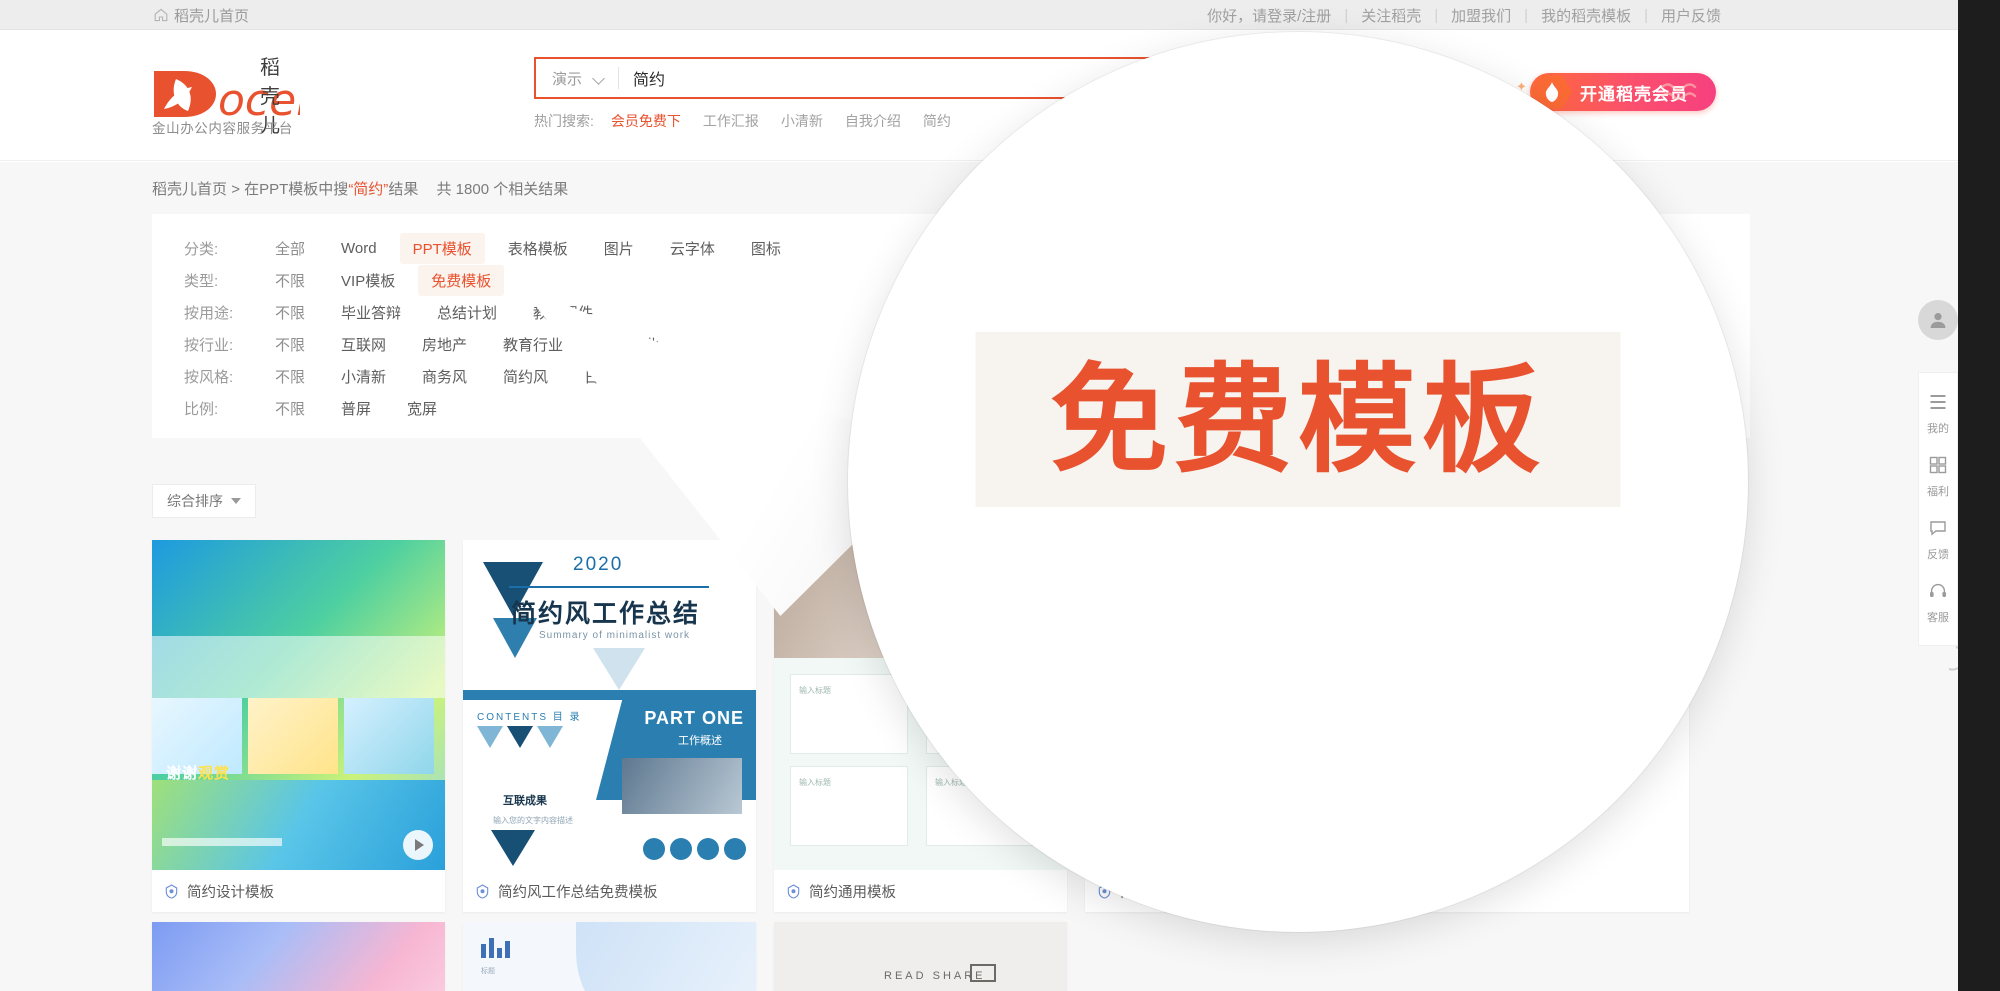  I want to click on filter-label: 按行业:, so click(209, 345).